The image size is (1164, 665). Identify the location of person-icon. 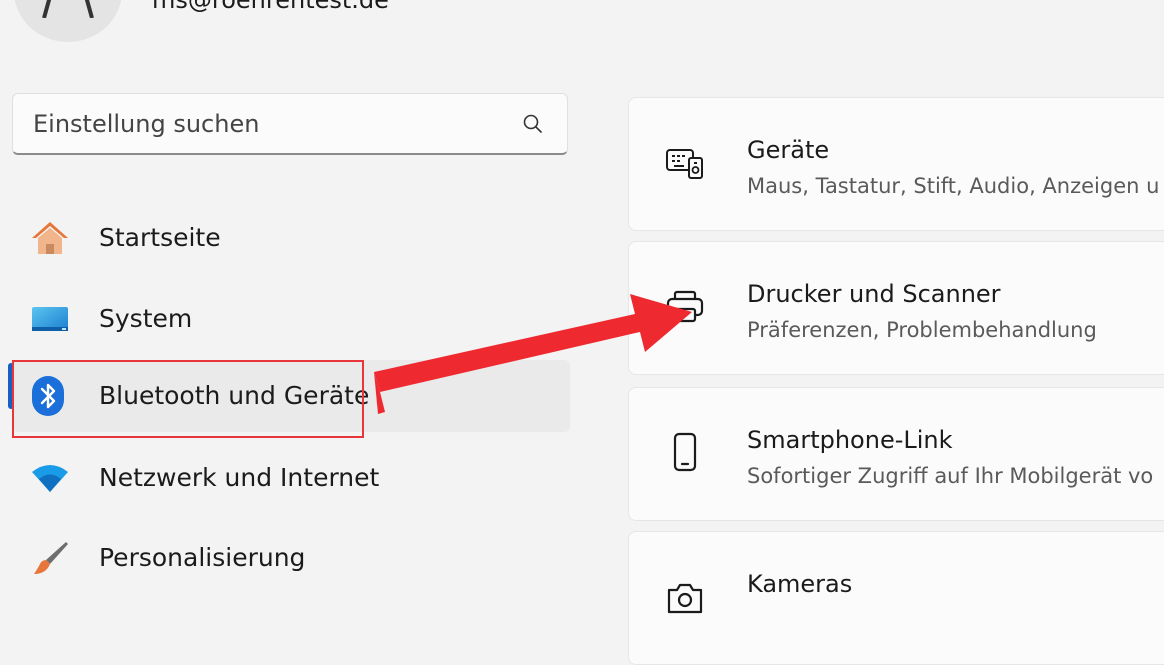
(68, 9).